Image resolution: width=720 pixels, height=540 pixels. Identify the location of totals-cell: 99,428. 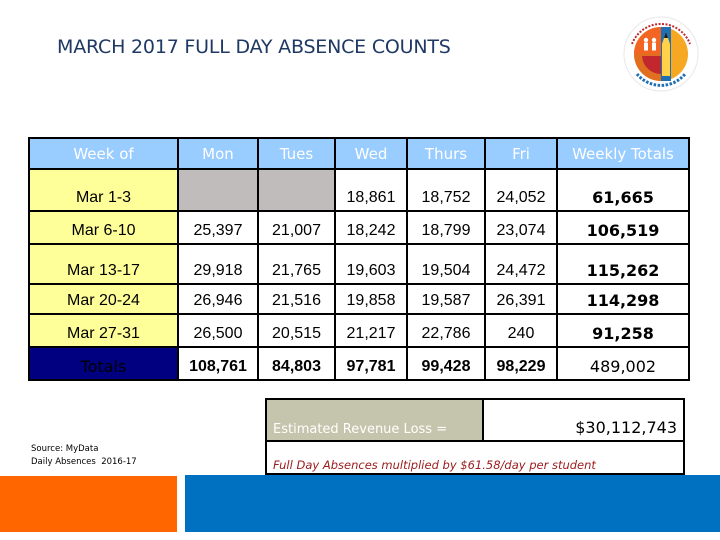
(446, 363).